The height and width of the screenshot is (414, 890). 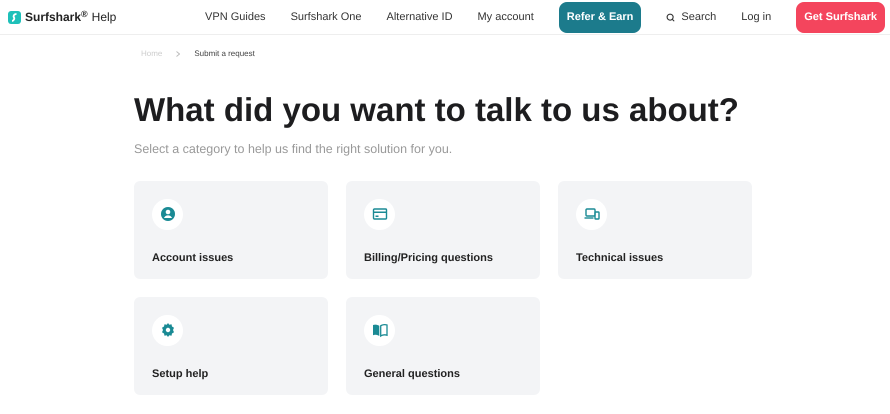 What do you see at coordinates (168, 330) in the screenshot?
I see `gear-icon` at bounding box center [168, 330].